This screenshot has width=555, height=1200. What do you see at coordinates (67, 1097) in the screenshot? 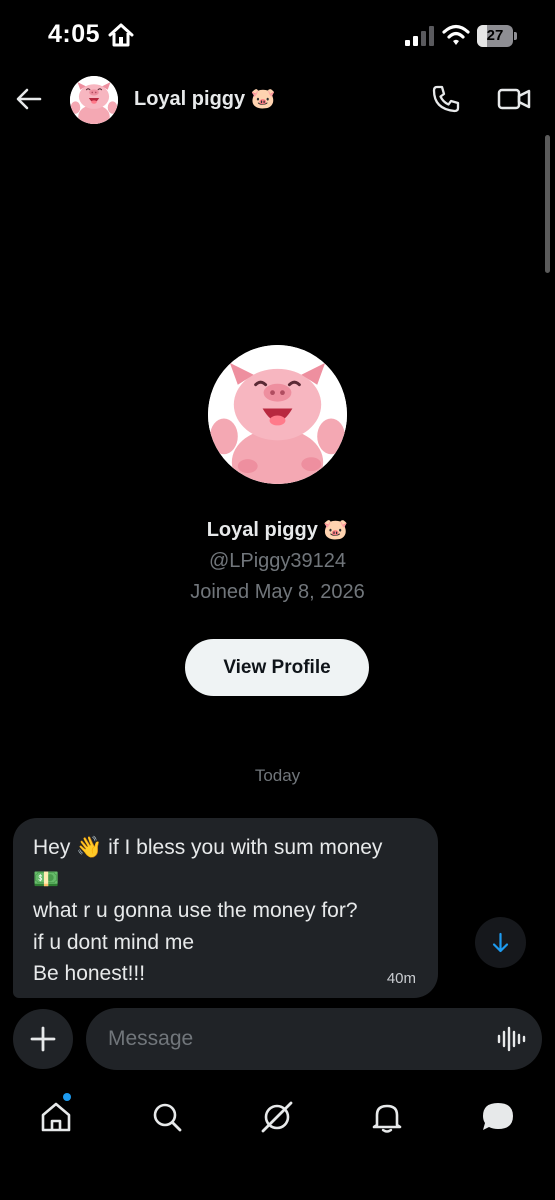
I see `home-notification-dot` at bounding box center [67, 1097].